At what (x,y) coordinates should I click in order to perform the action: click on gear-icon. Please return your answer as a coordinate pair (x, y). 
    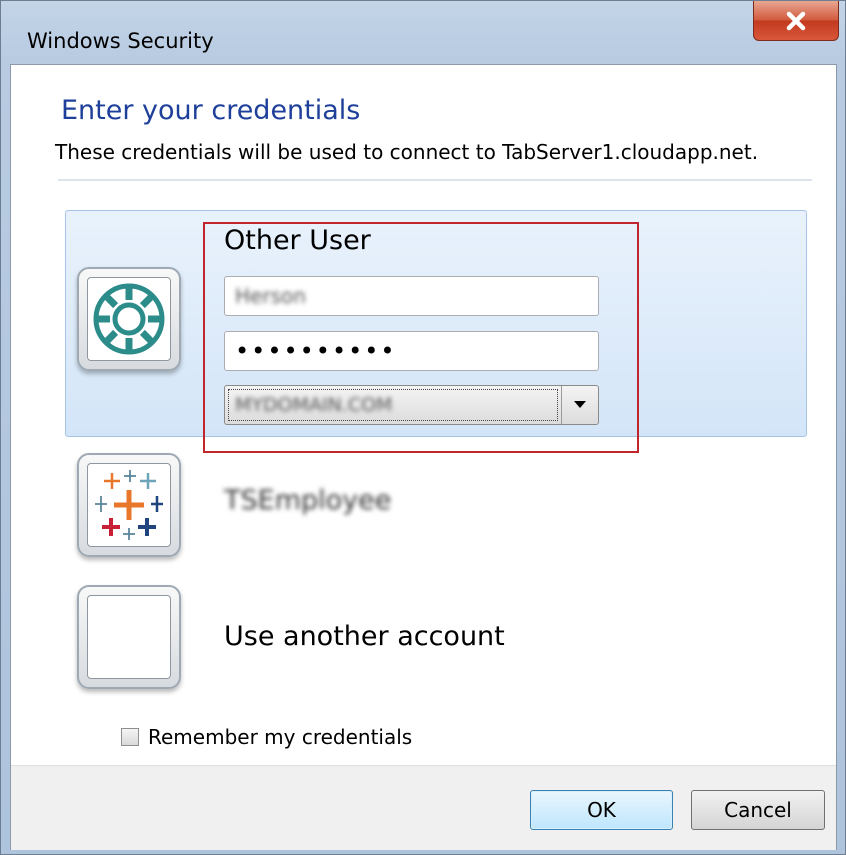
    Looking at the image, I should click on (129, 319).